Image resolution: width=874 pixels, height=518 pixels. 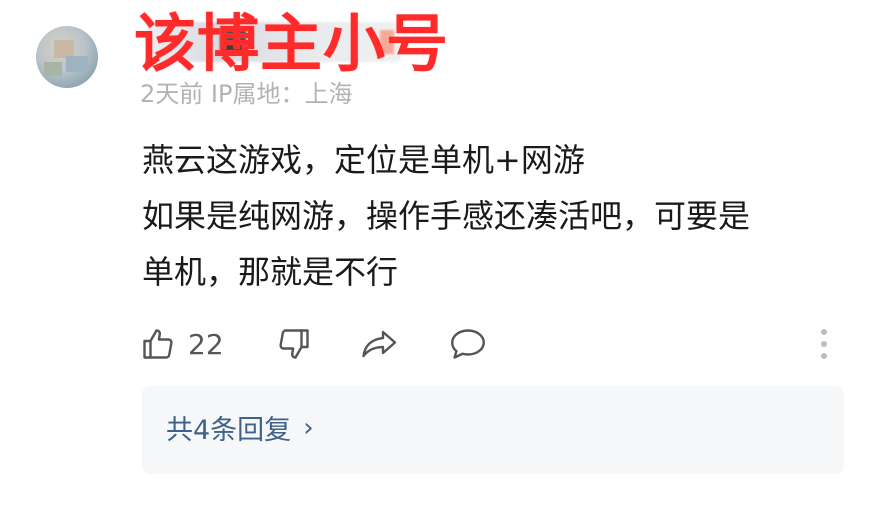 I want to click on reply-button, so click(x=468, y=344).